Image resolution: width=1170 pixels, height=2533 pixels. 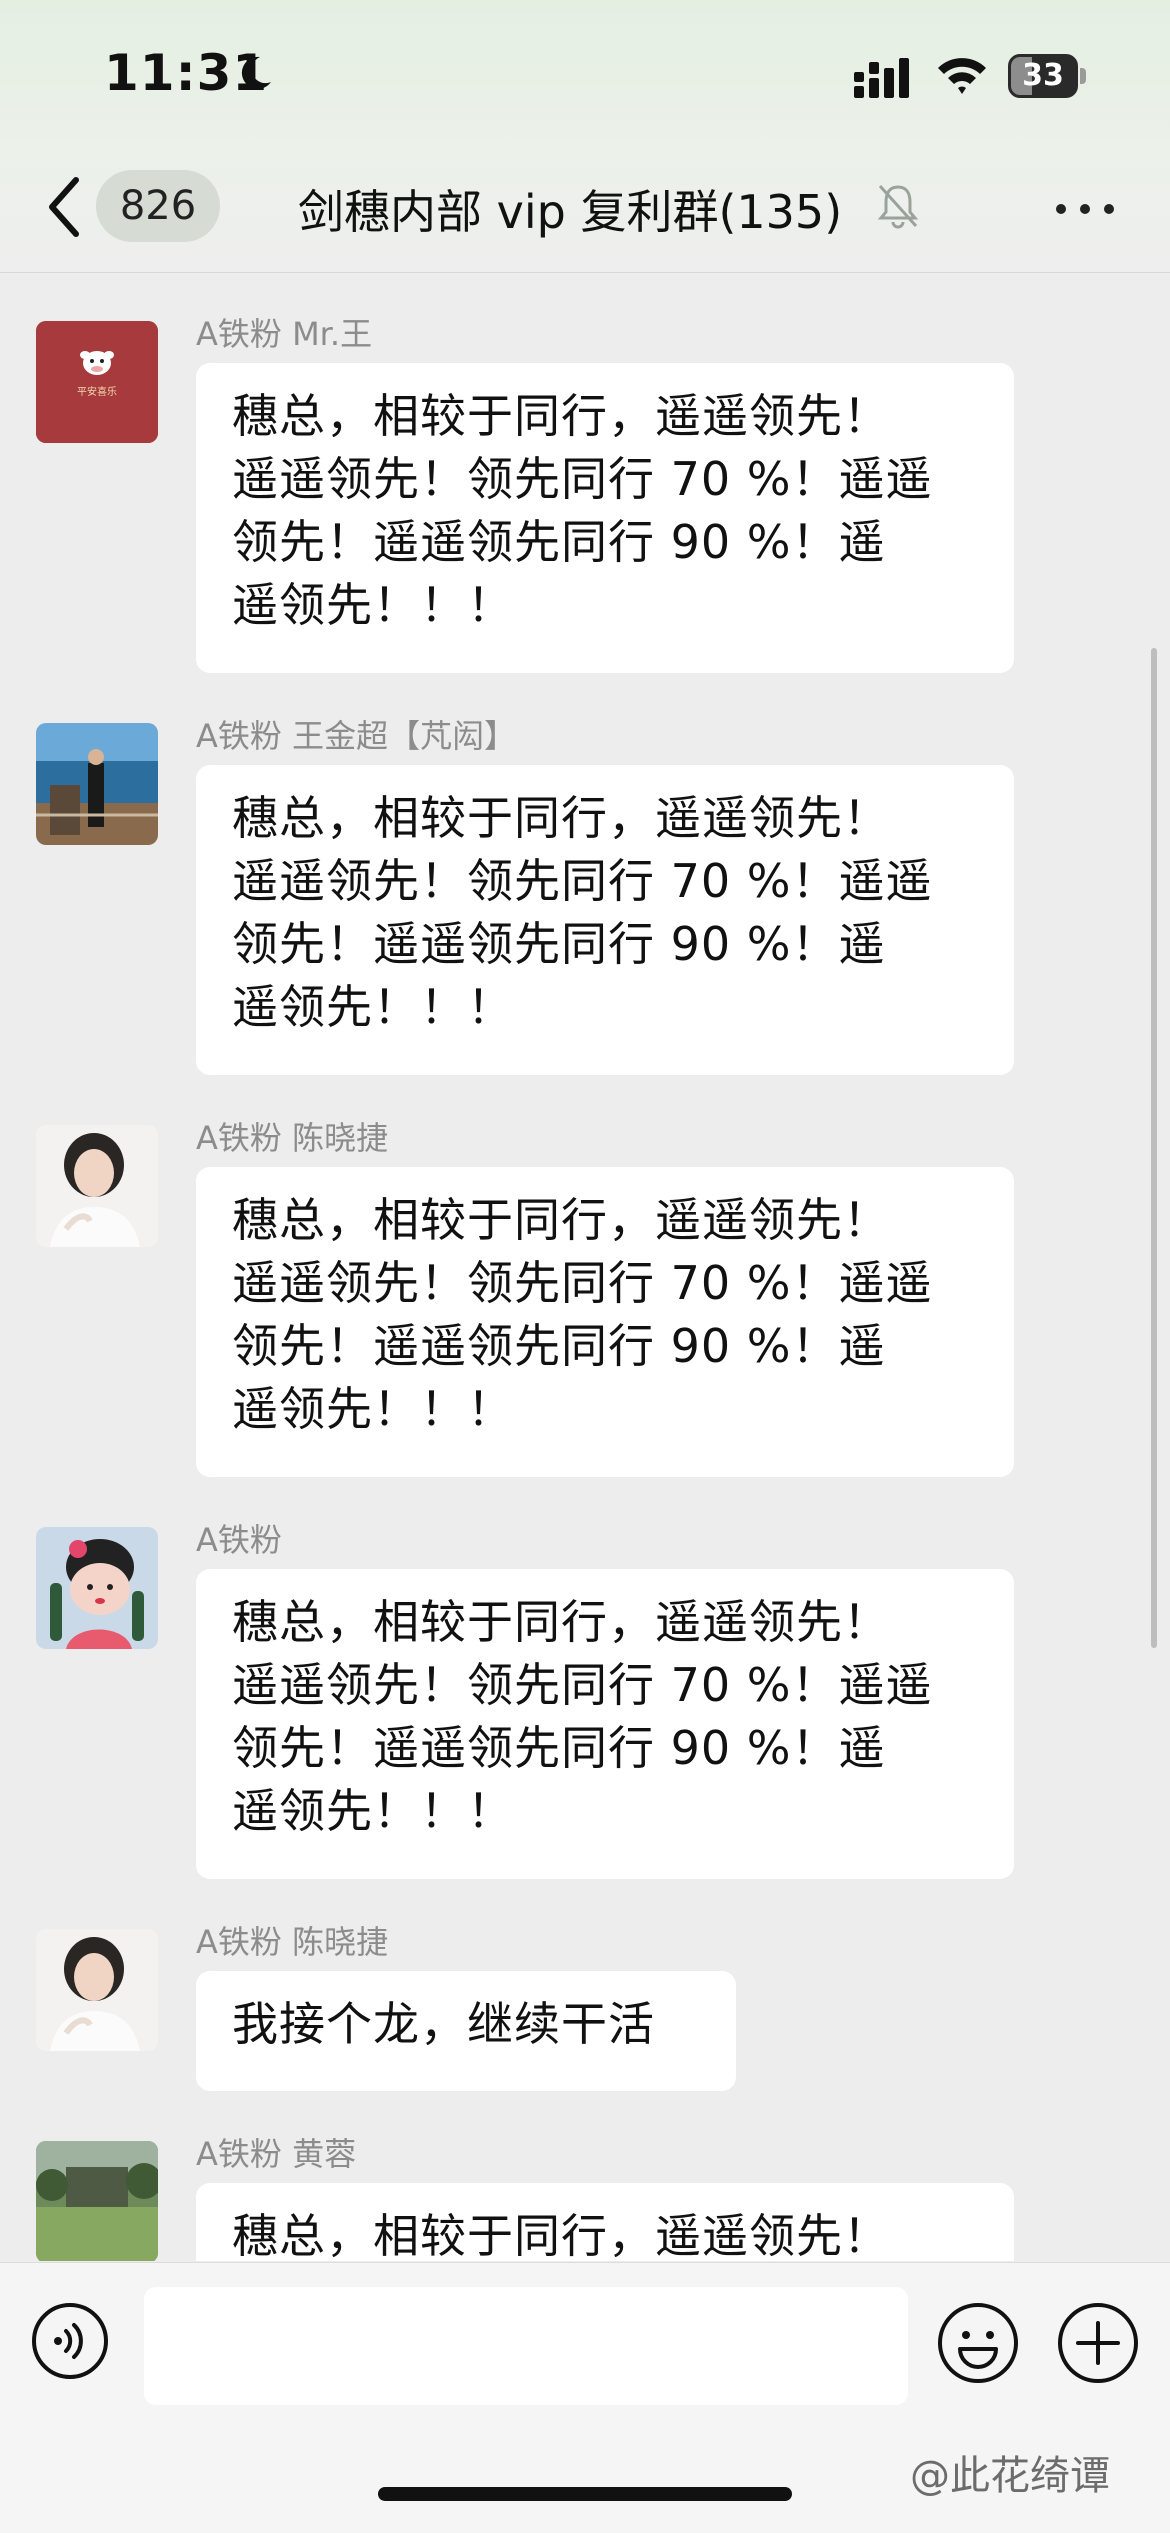 What do you see at coordinates (962, 76) in the screenshot?
I see `wifi-icon` at bounding box center [962, 76].